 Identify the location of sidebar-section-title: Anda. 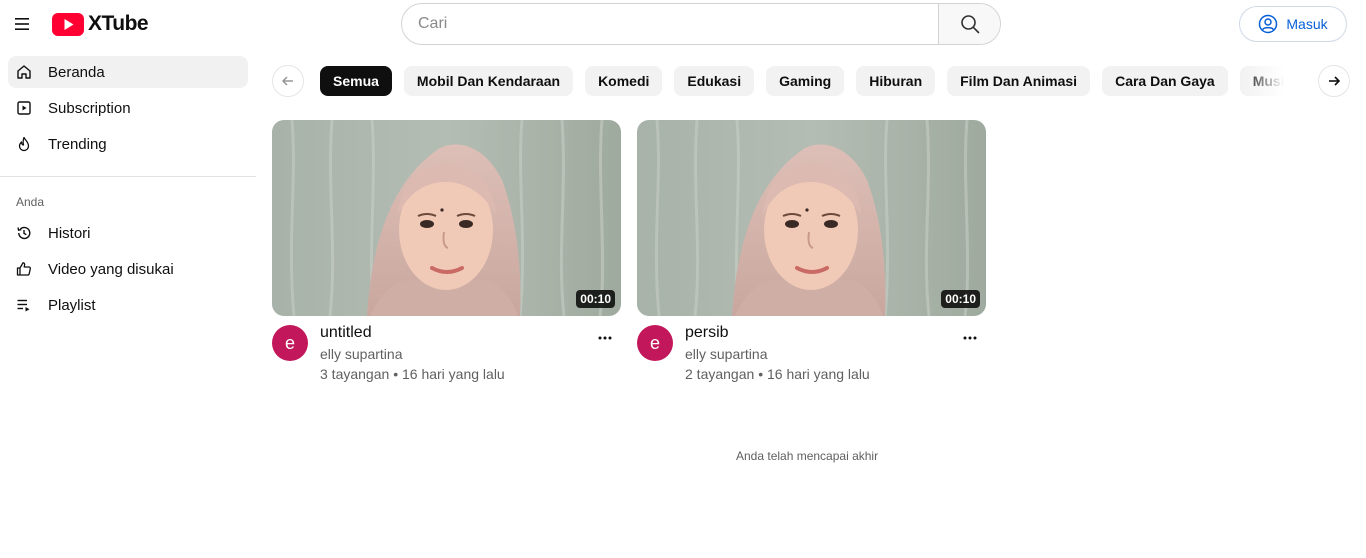
(30, 202).